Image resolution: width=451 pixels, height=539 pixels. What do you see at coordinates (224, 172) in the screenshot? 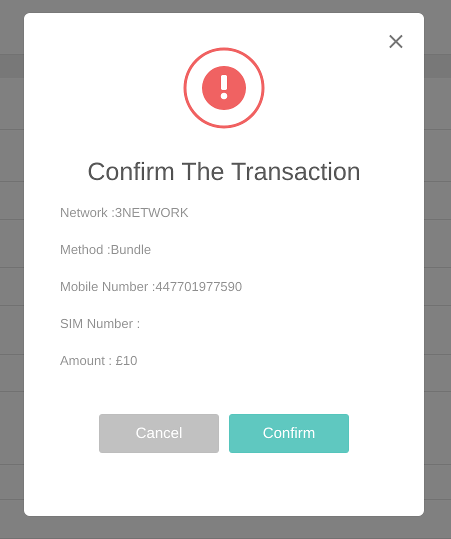
I see `dialog-title: Confirm The Transaction` at bounding box center [224, 172].